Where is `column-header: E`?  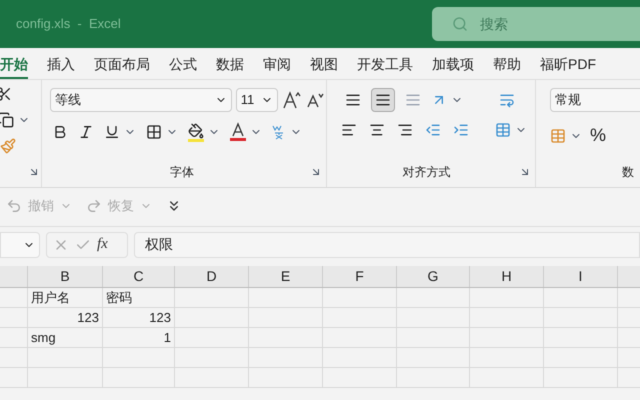
column-header: E is located at coordinates (286, 276).